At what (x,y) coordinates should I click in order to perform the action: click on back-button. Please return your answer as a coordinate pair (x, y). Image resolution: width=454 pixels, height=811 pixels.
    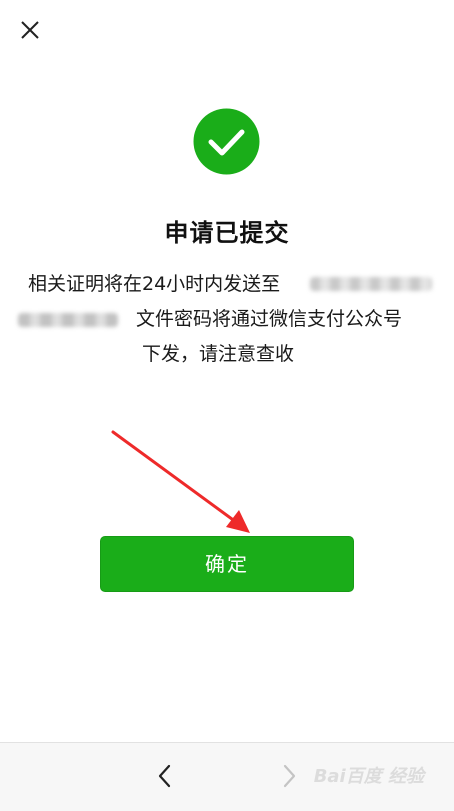
    Looking at the image, I should click on (165, 776).